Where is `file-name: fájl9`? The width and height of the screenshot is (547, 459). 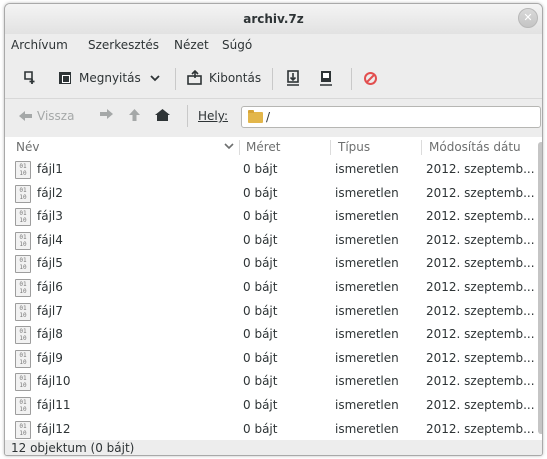
file-name: fájl9 is located at coordinates (50, 357).